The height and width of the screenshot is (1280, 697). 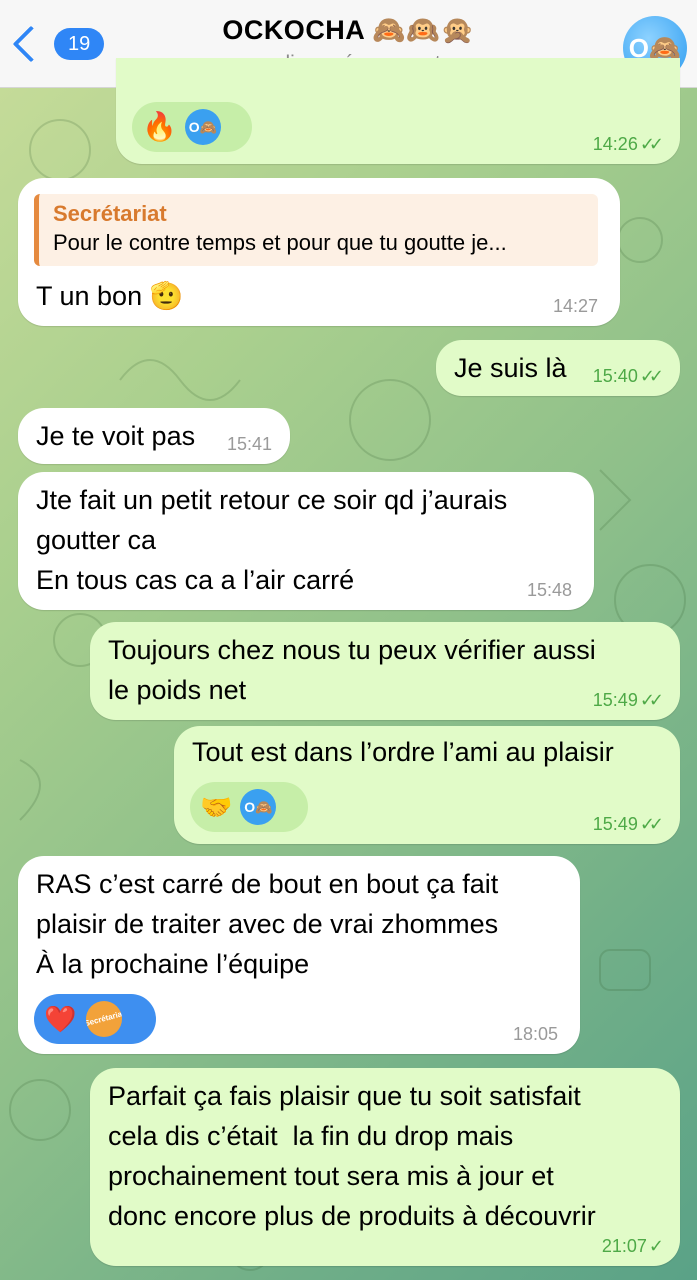 I want to click on message-time: 18:05, so click(x=535, y=1034).